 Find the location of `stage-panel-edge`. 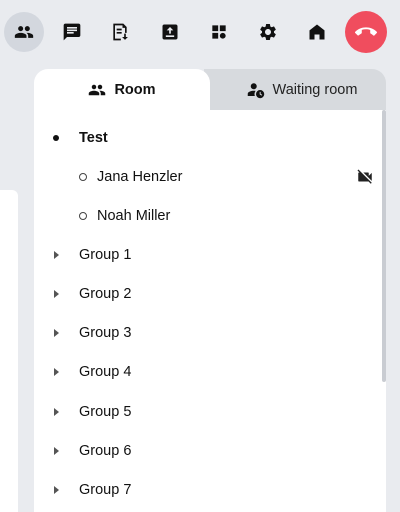

stage-panel-edge is located at coordinates (9, 351).